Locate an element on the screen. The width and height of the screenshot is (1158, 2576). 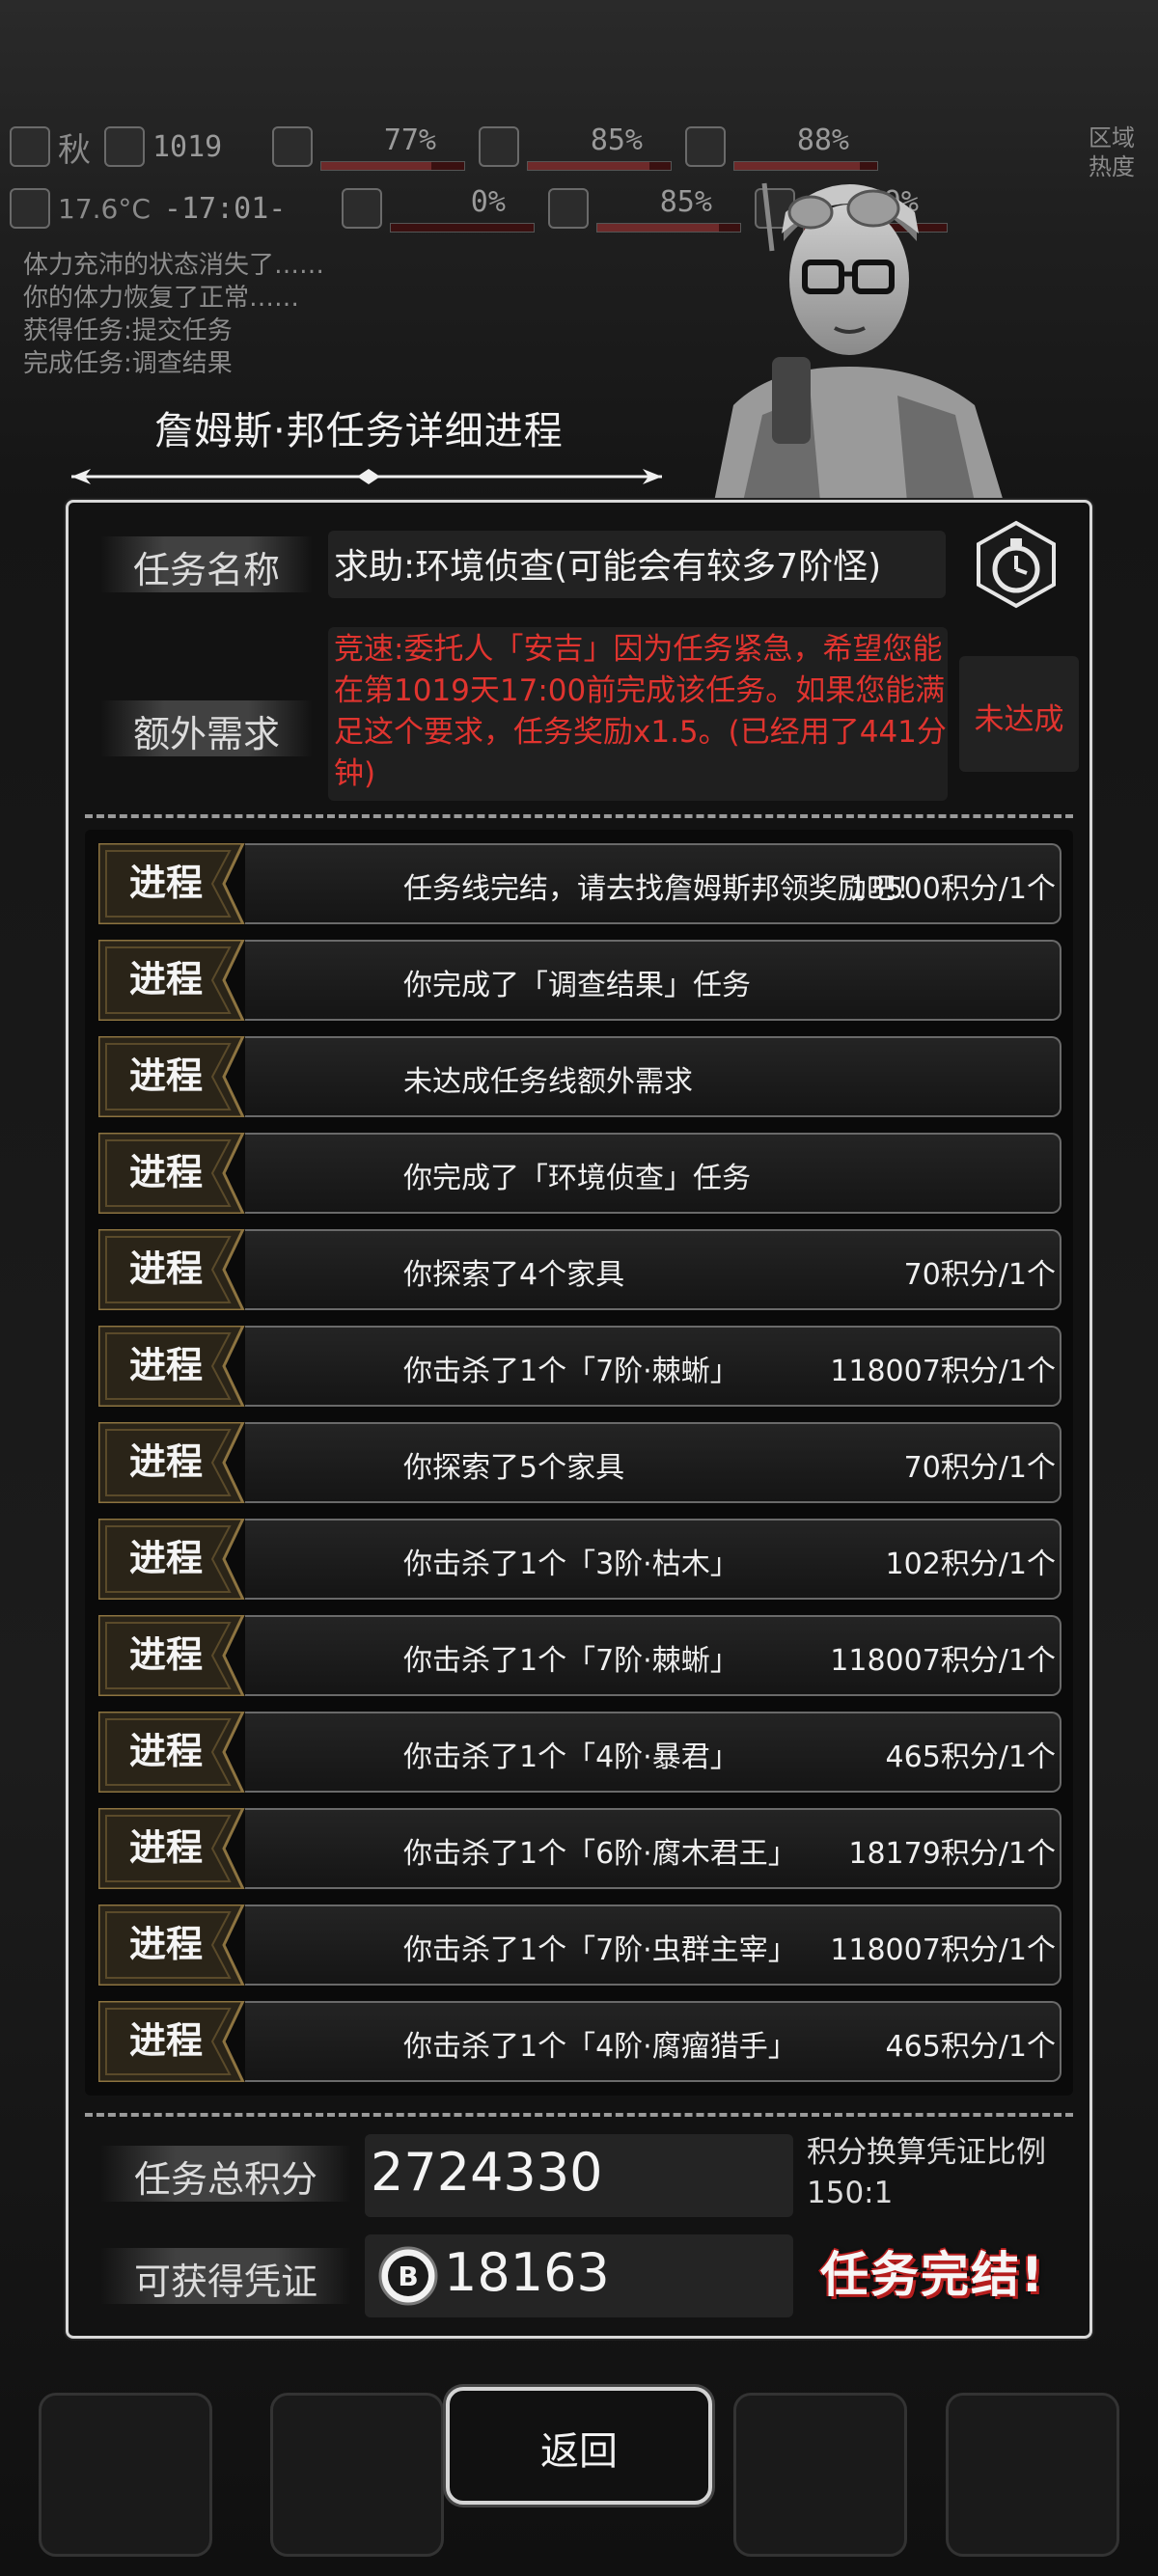
infection-value: 0% is located at coordinates (488, 202).